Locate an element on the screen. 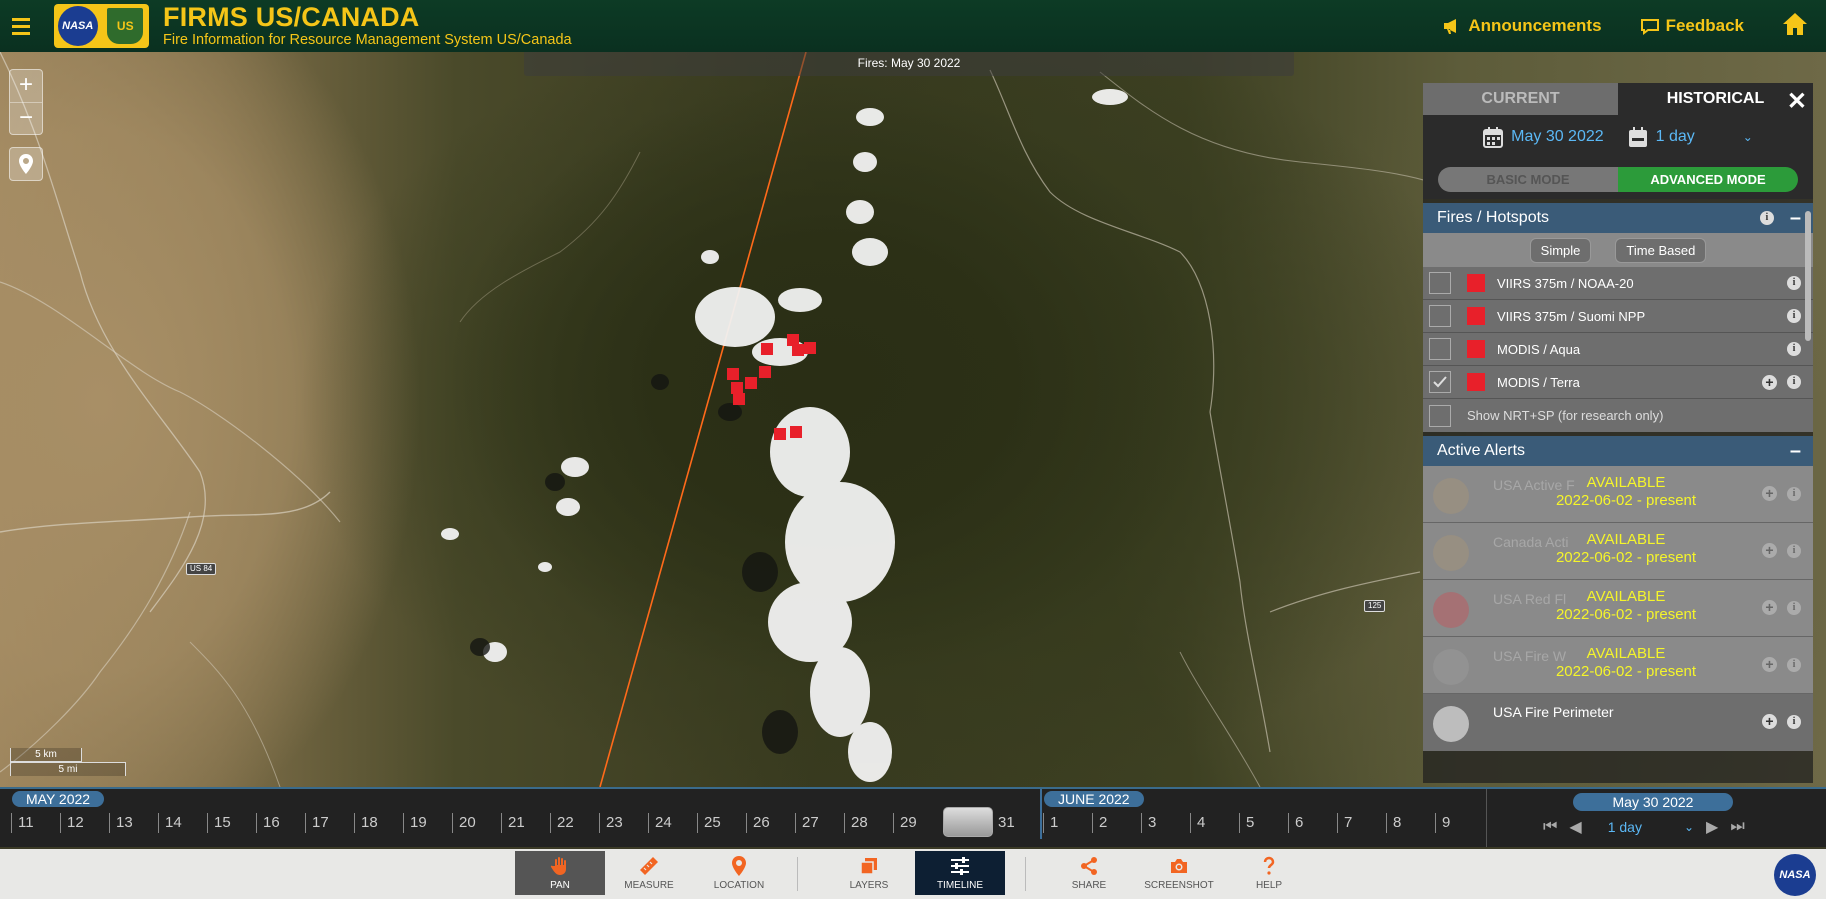 The image size is (1826, 899). active-alerts-header: Active Alerts – is located at coordinates (1618, 451).